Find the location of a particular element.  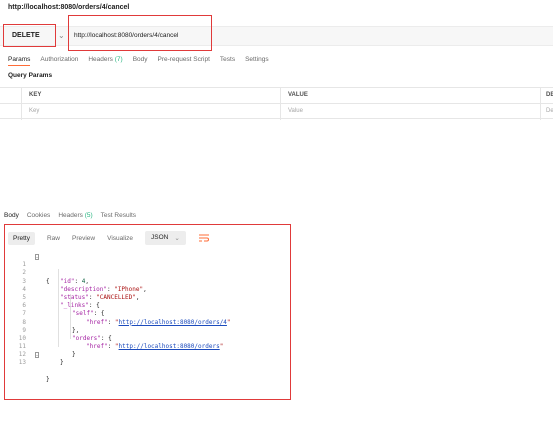

value-input: Value is located at coordinates (295, 111).